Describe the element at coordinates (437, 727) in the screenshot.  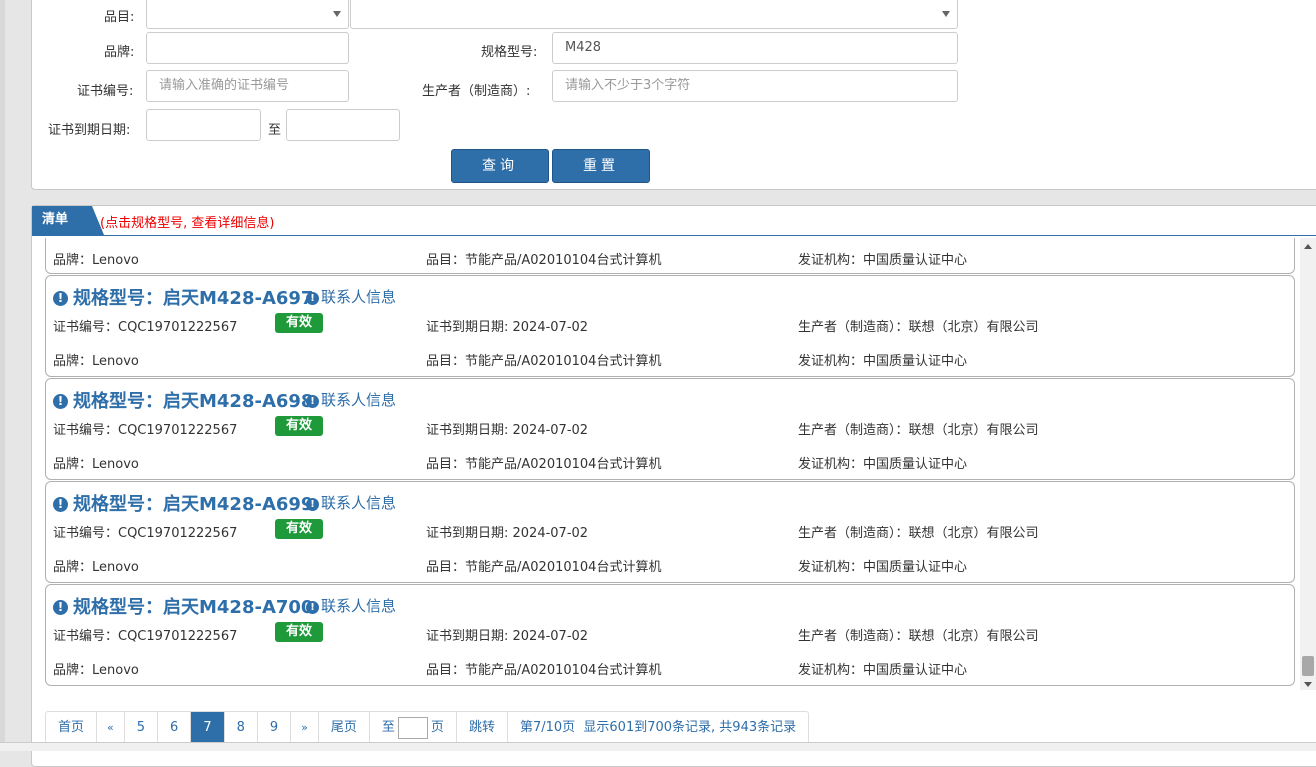
I see `goto-suffix: 页` at that location.